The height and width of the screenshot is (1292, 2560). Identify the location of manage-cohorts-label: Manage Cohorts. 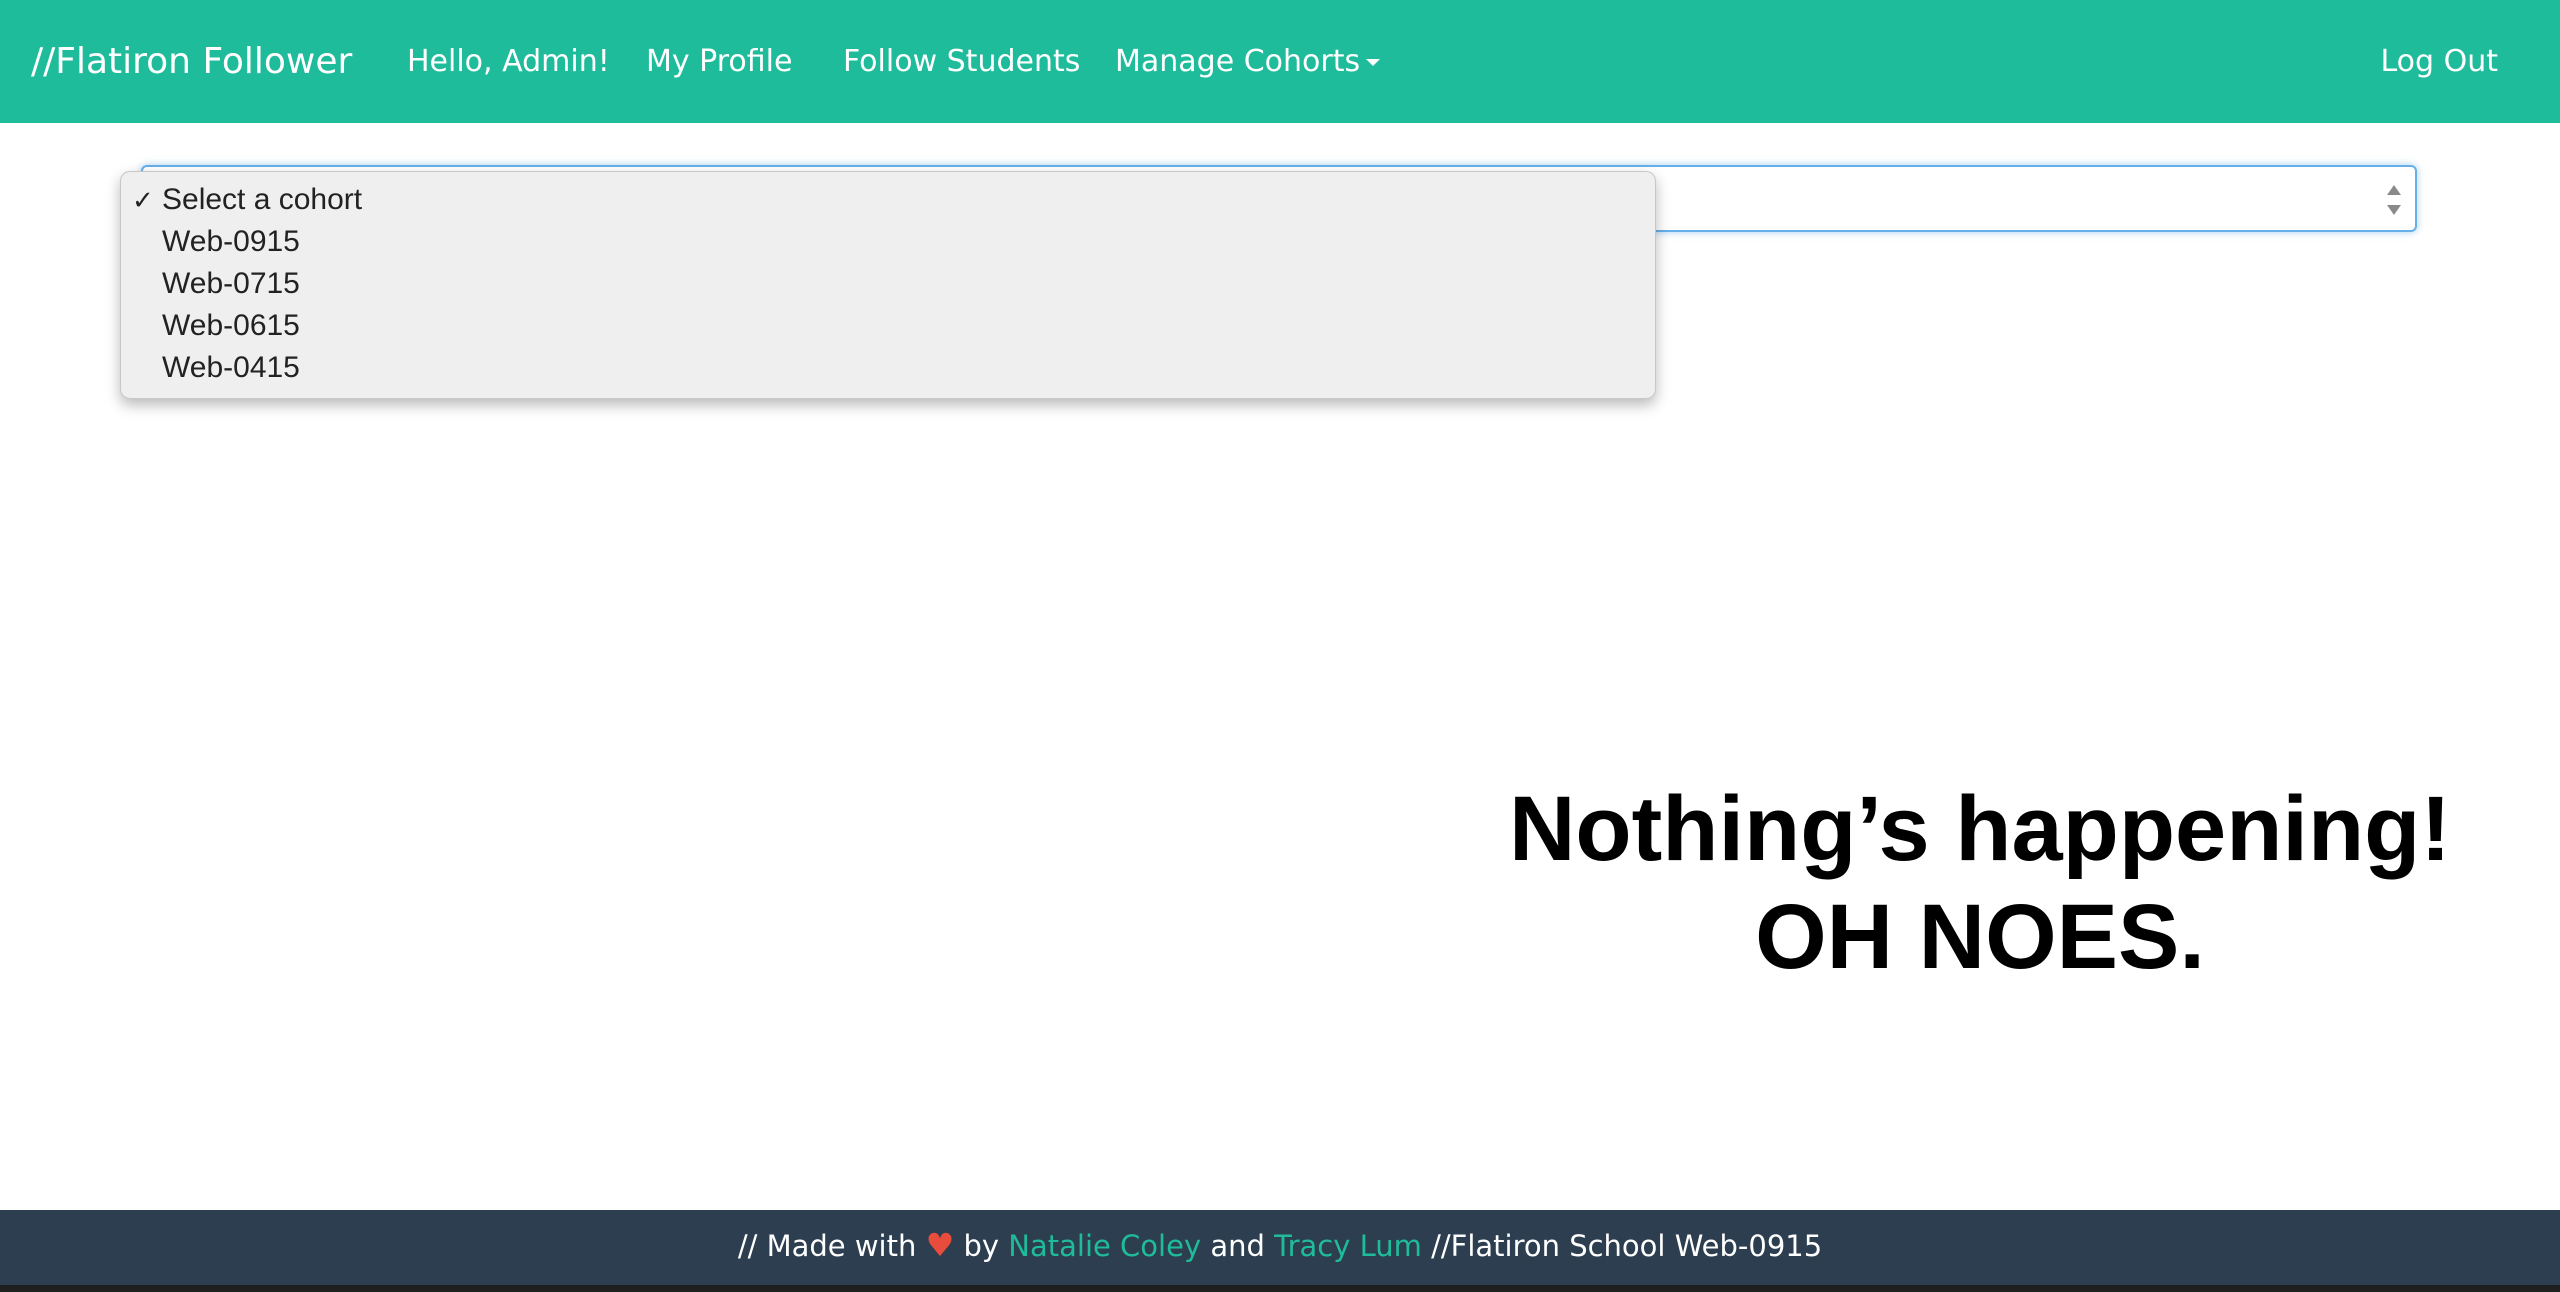
(1238, 61).